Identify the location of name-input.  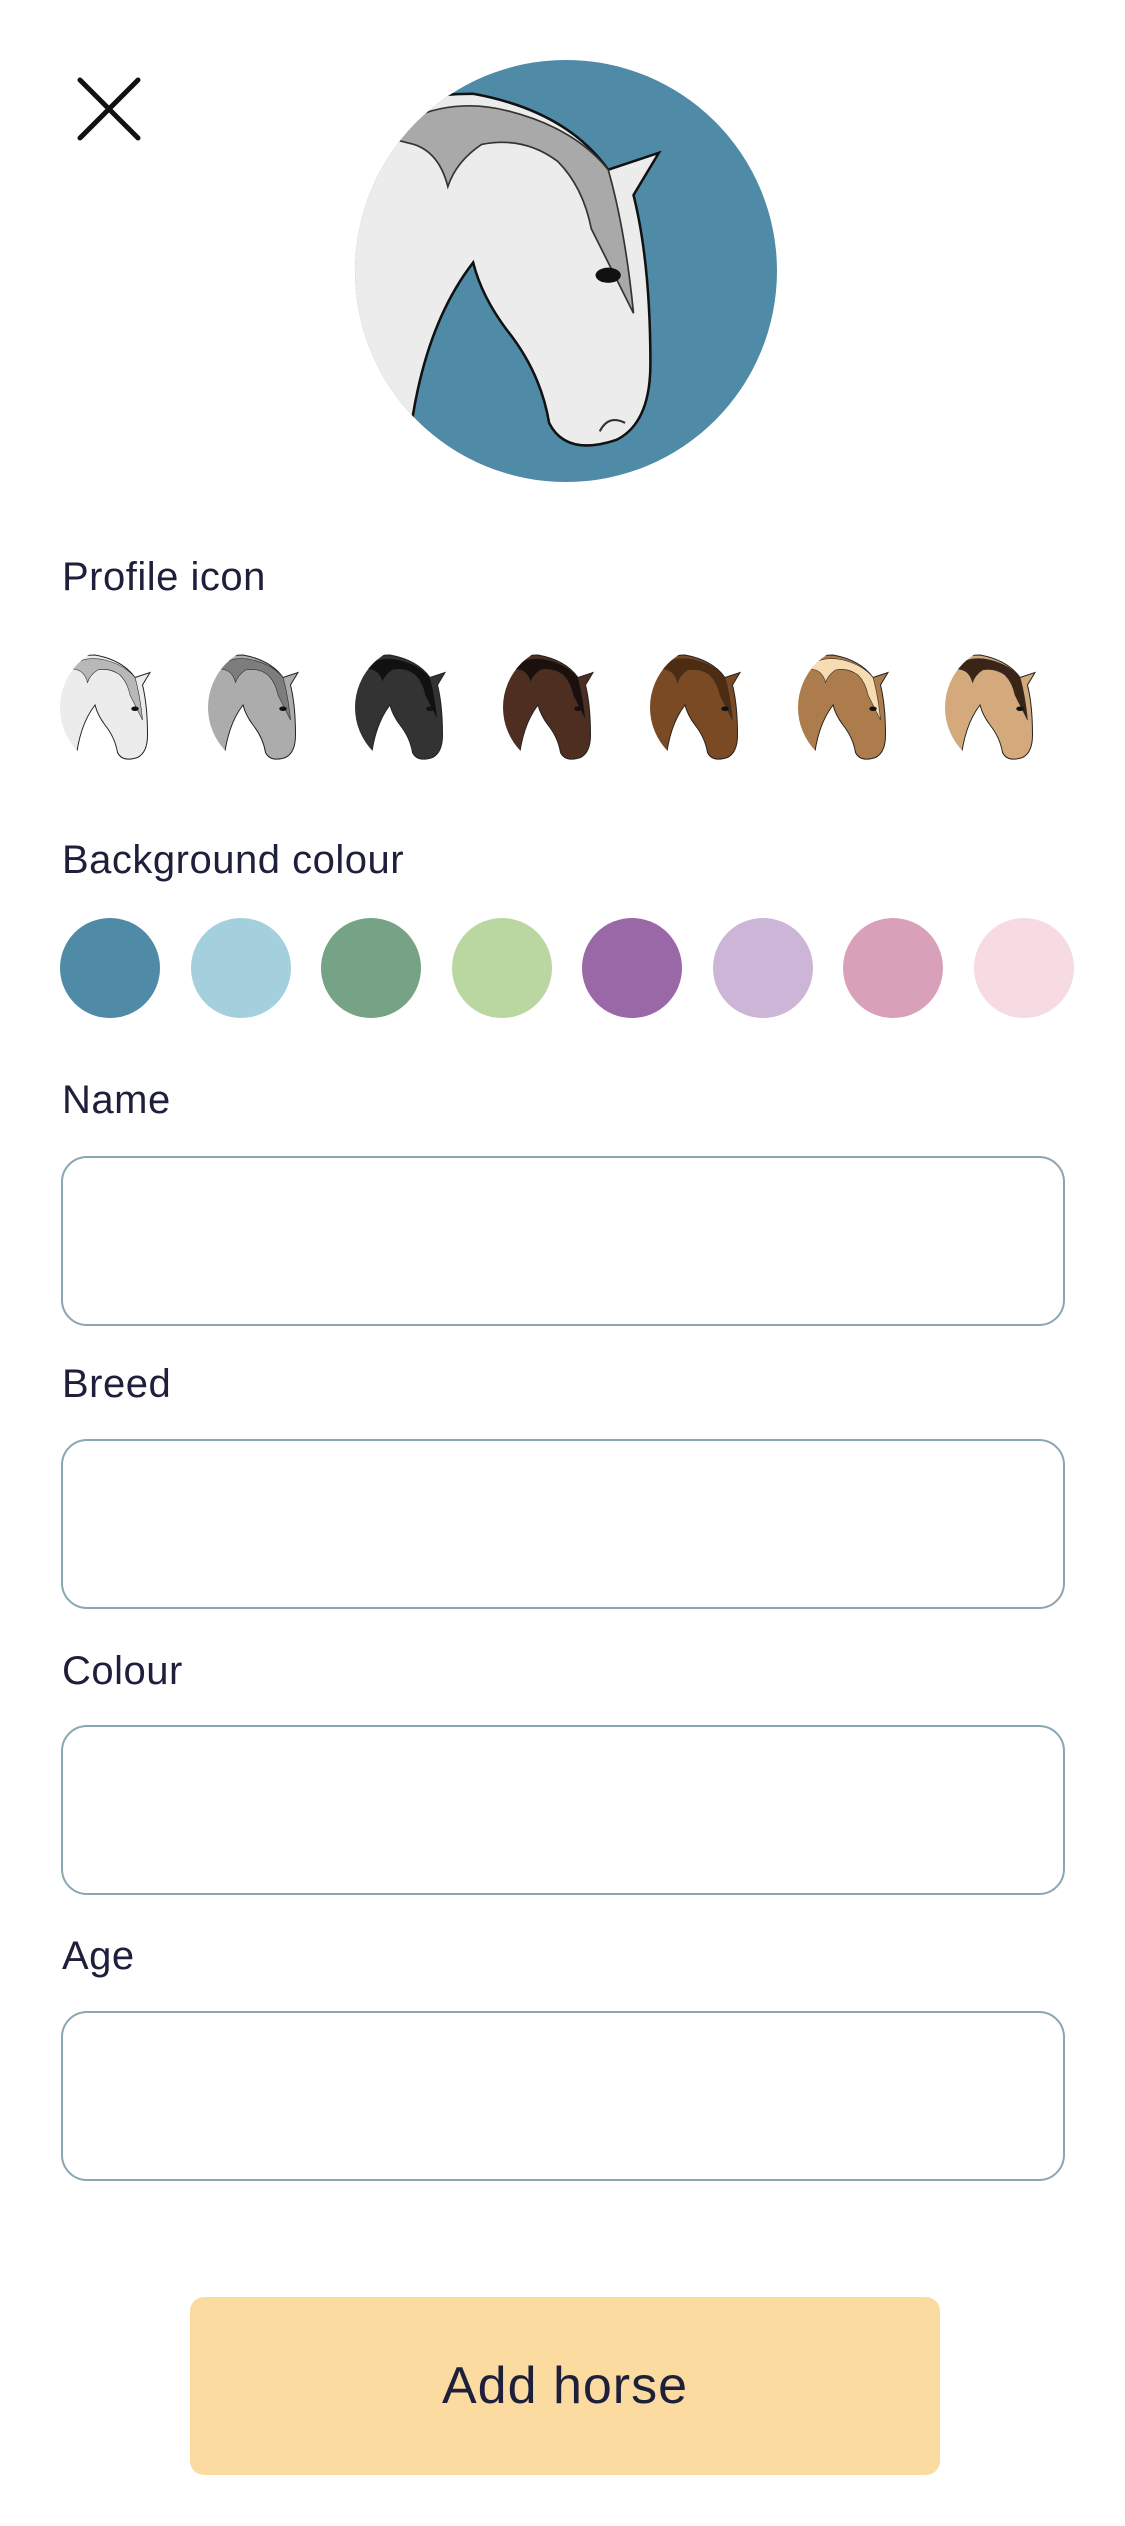
(563, 1241).